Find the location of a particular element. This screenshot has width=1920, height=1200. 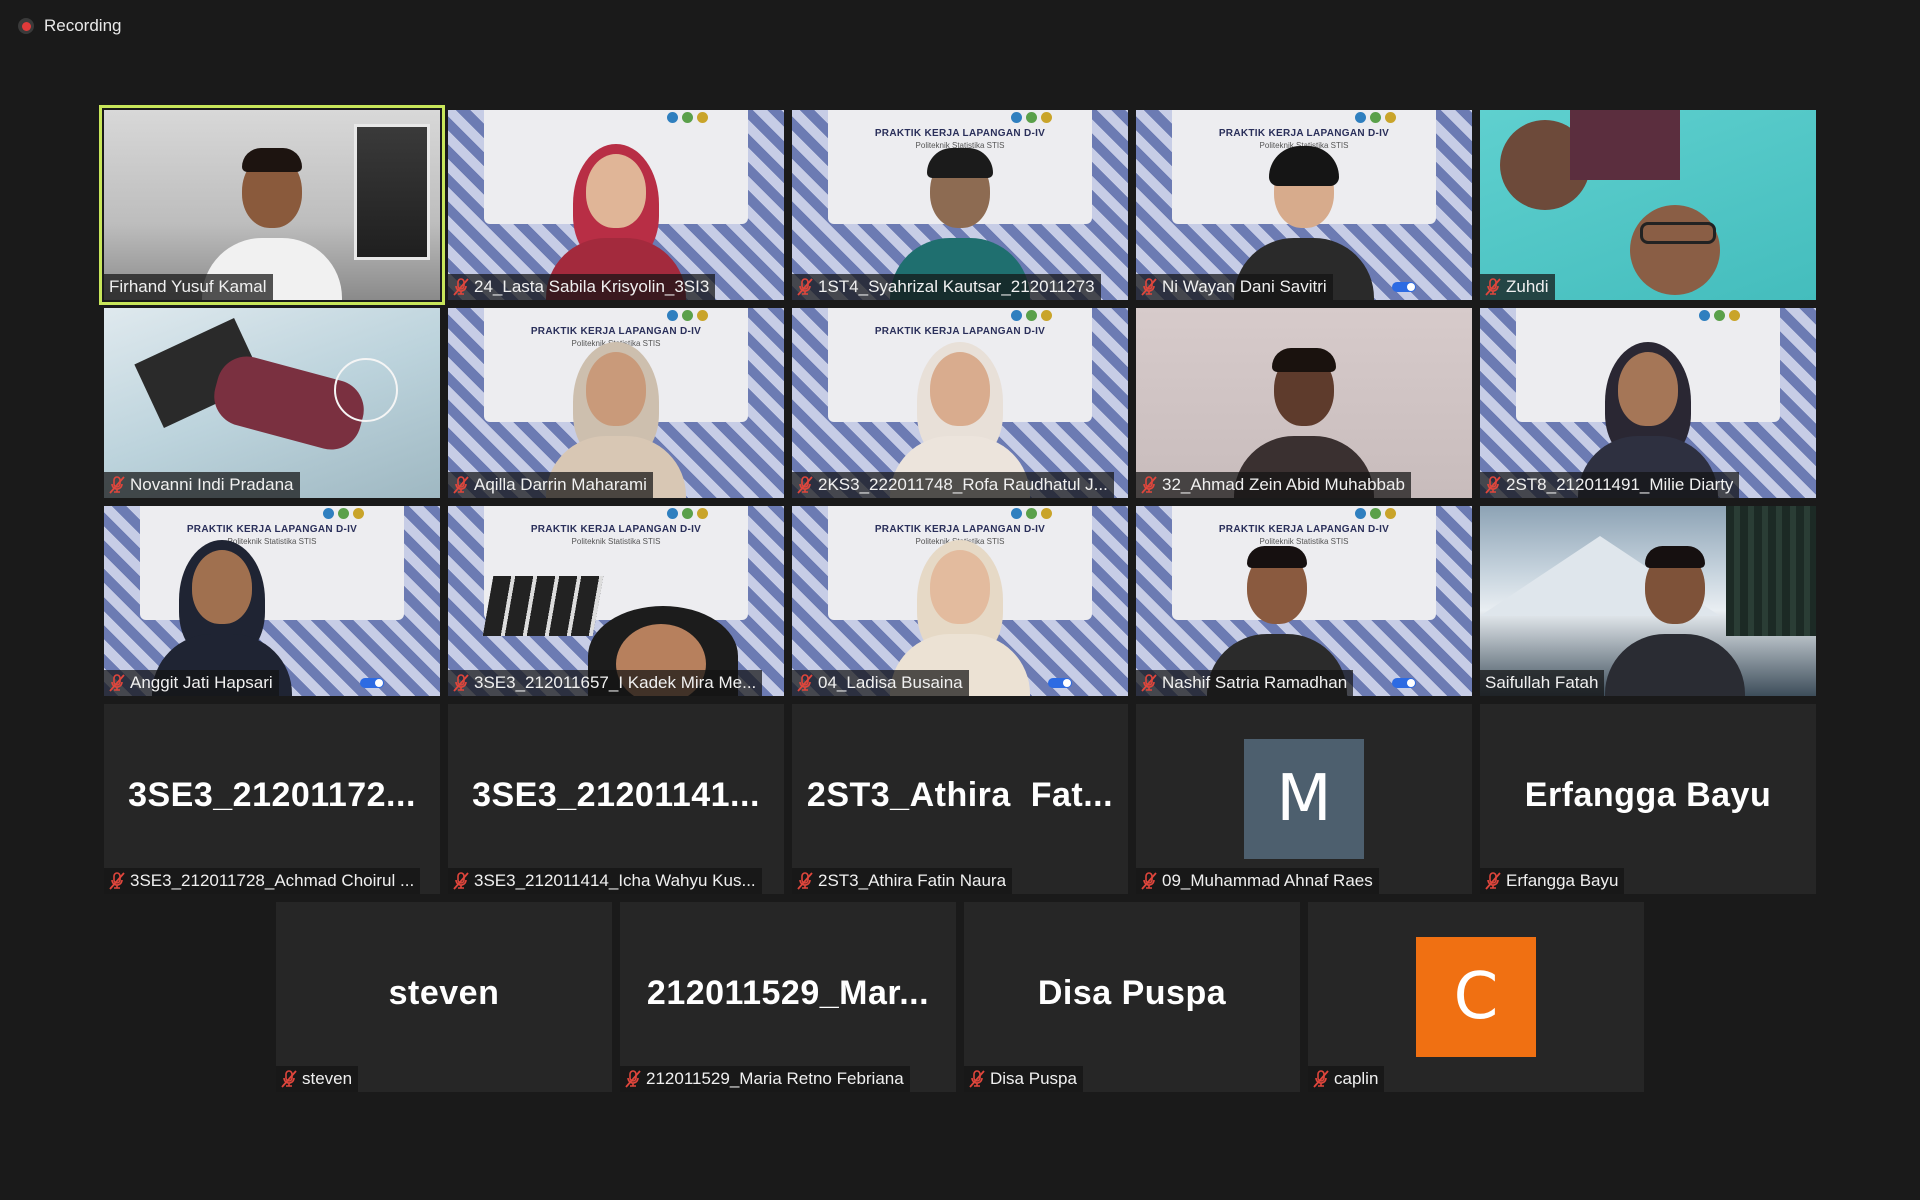

participant-name: Disa Puspa is located at coordinates (1033, 1078).